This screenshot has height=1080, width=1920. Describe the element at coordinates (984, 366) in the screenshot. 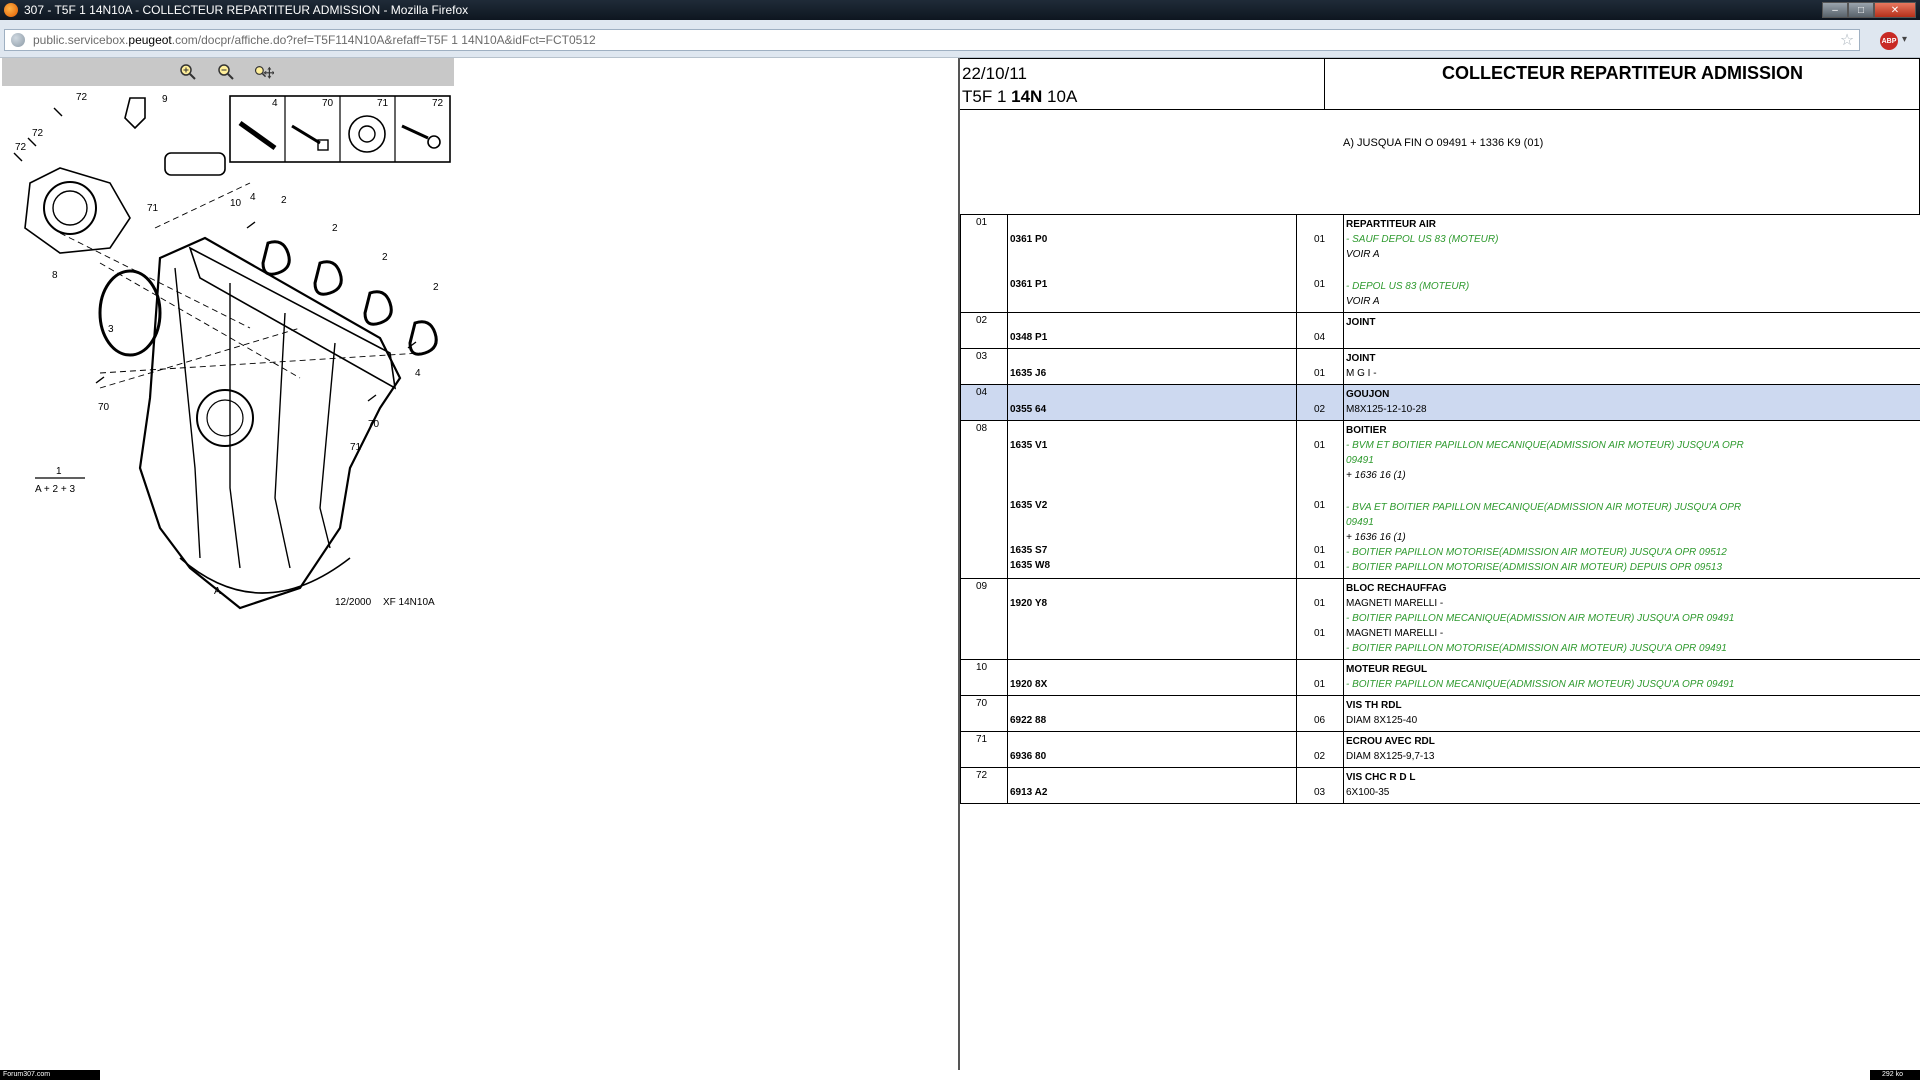

I see `part-number-cell: 03` at that location.